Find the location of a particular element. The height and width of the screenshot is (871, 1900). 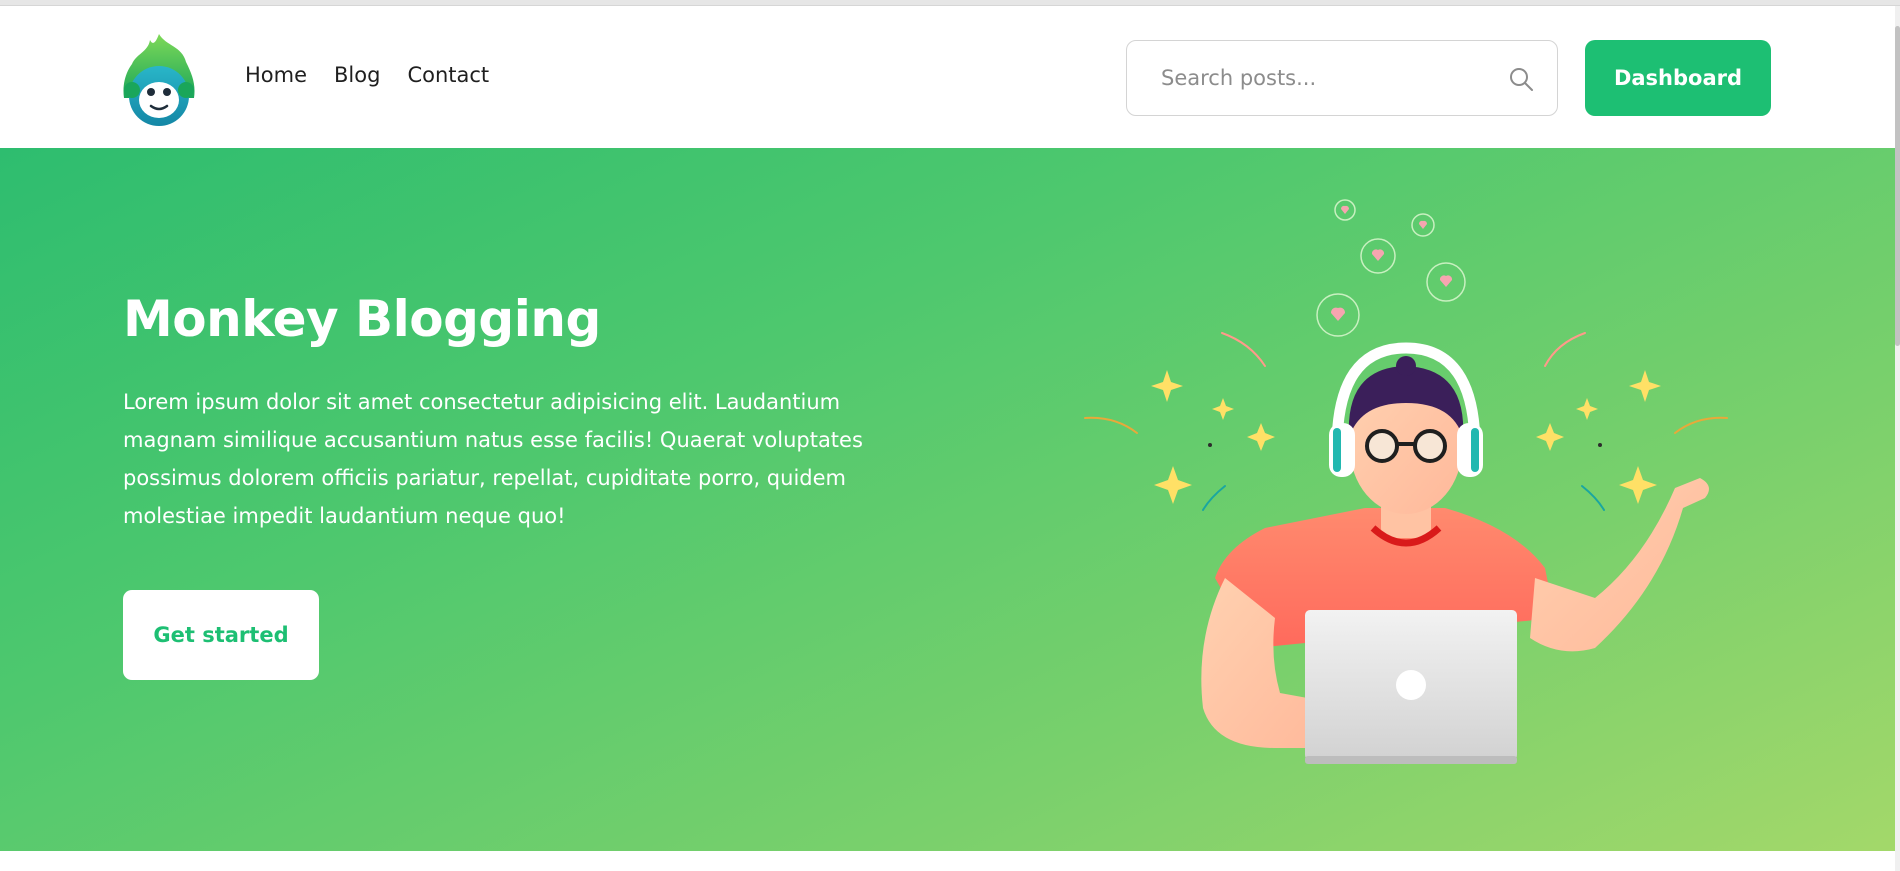

nav-link-blog: Blog is located at coordinates (357, 75).